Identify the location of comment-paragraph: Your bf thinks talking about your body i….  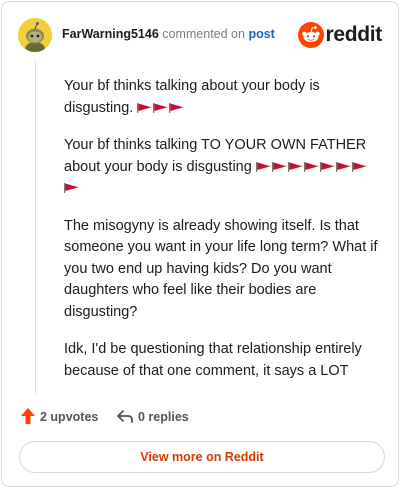
(221, 97).